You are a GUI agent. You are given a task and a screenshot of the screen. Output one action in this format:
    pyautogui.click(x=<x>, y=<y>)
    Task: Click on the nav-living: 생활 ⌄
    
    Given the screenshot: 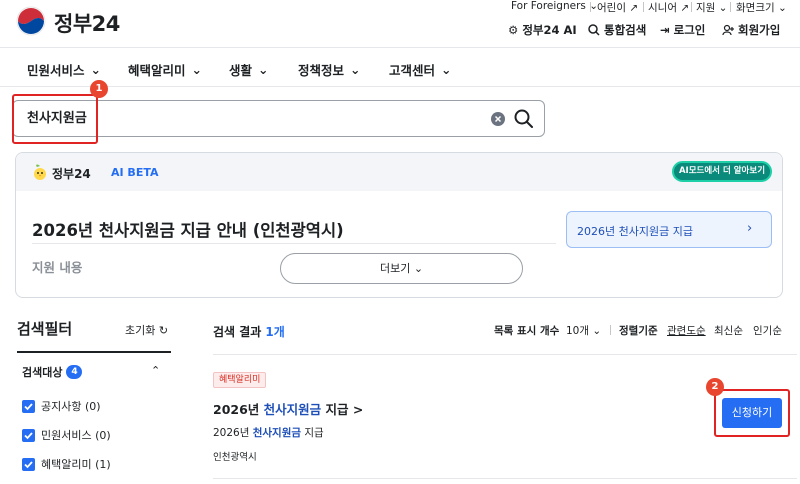 What is the action you would take?
    pyautogui.click(x=249, y=69)
    